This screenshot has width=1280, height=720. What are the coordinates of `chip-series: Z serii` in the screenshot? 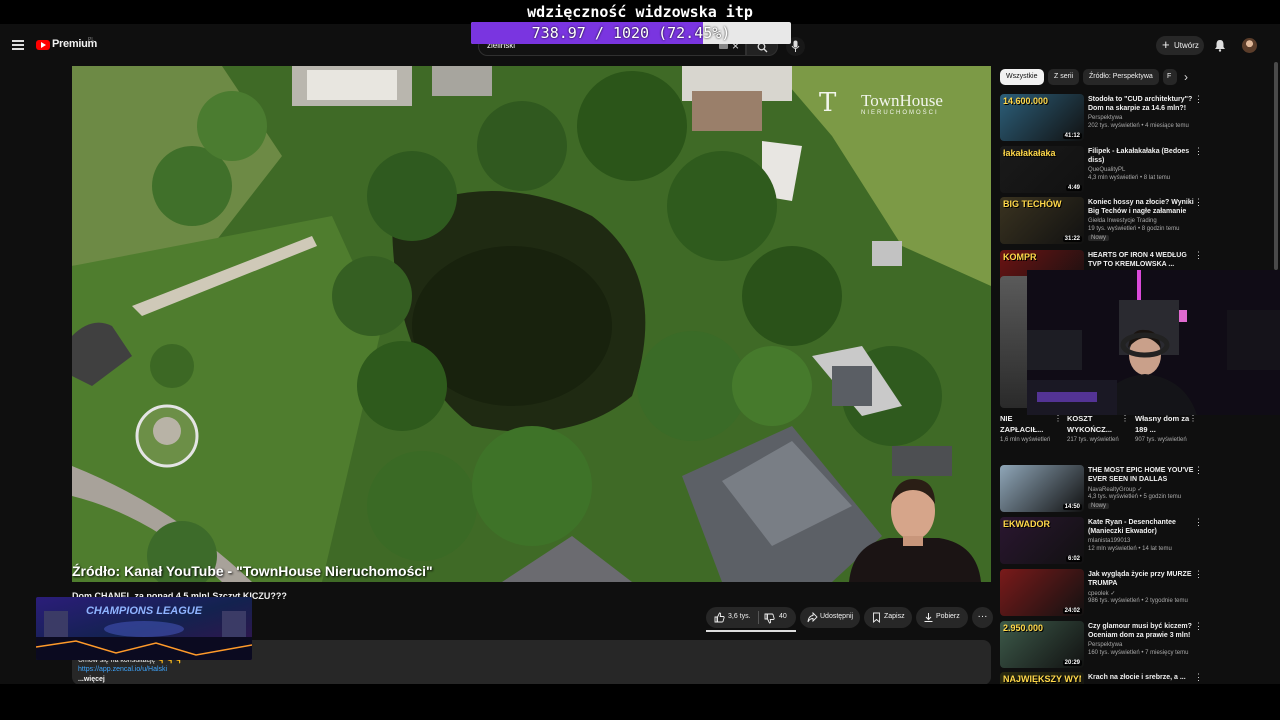 It's located at (1064, 77).